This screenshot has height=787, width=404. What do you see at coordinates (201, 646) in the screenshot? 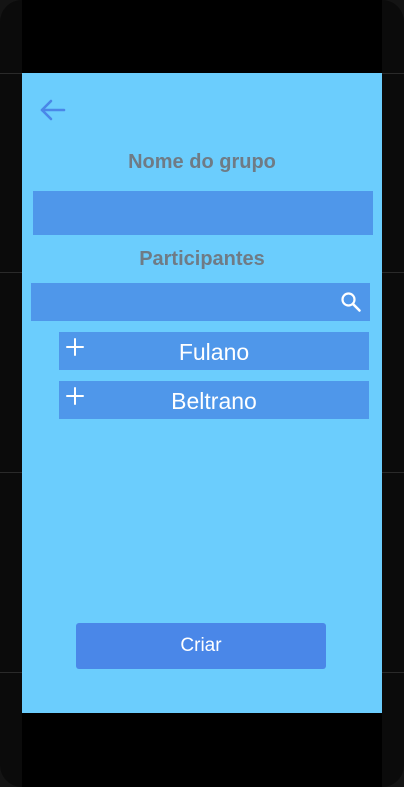
I see `create-button: Criar` at bounding box center [201, 646].